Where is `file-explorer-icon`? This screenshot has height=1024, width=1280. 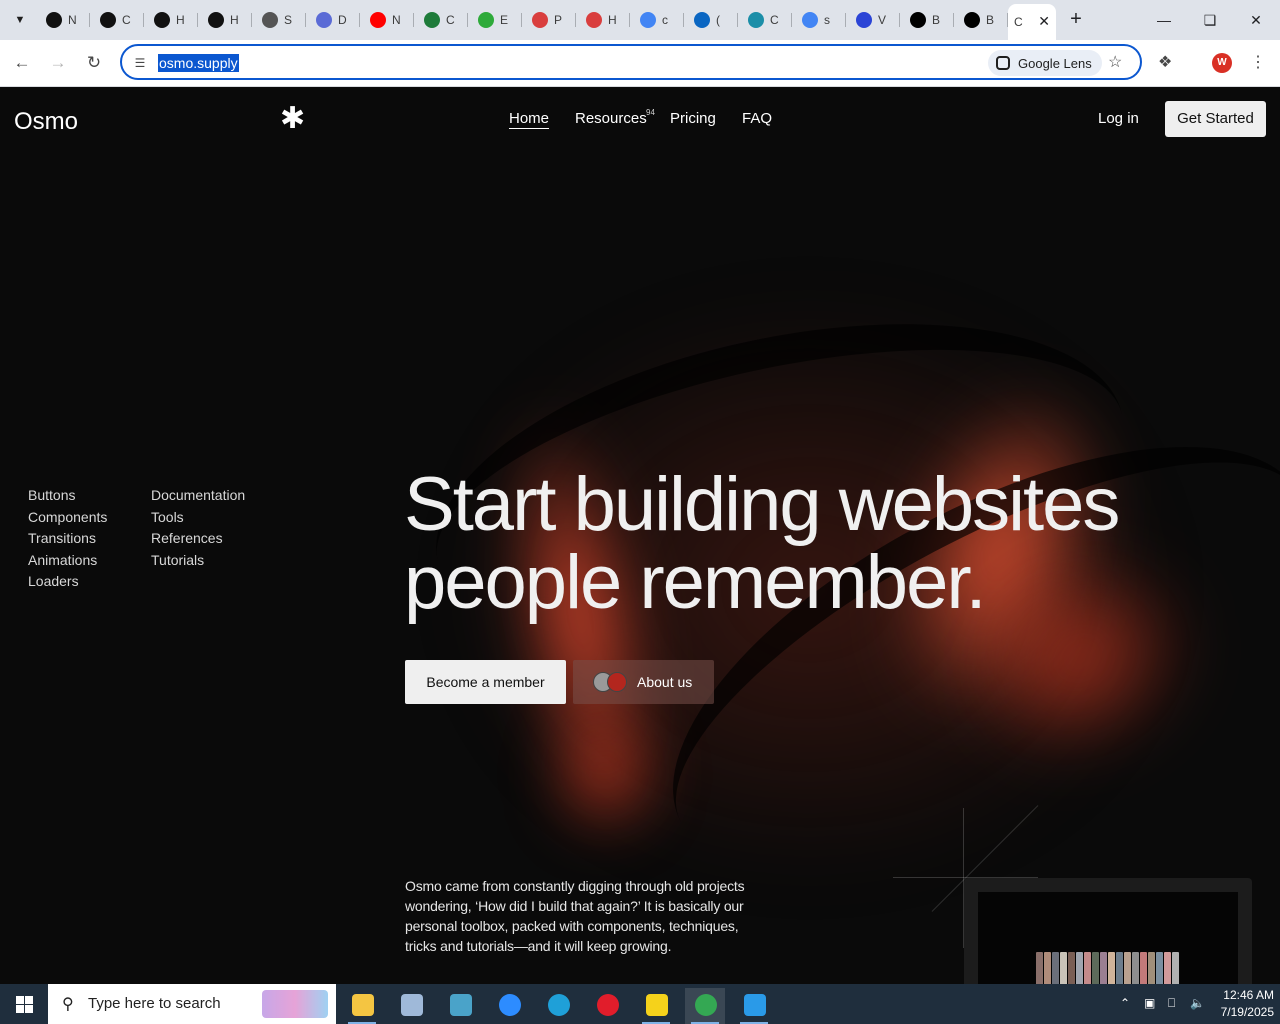 file-explorer-icon is located at coordinates (363, 1005).